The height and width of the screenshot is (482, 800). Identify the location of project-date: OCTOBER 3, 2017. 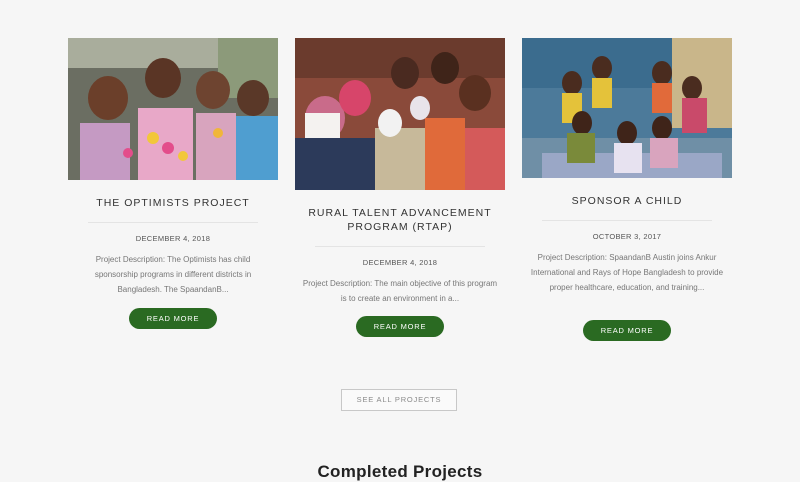
(627, 236).